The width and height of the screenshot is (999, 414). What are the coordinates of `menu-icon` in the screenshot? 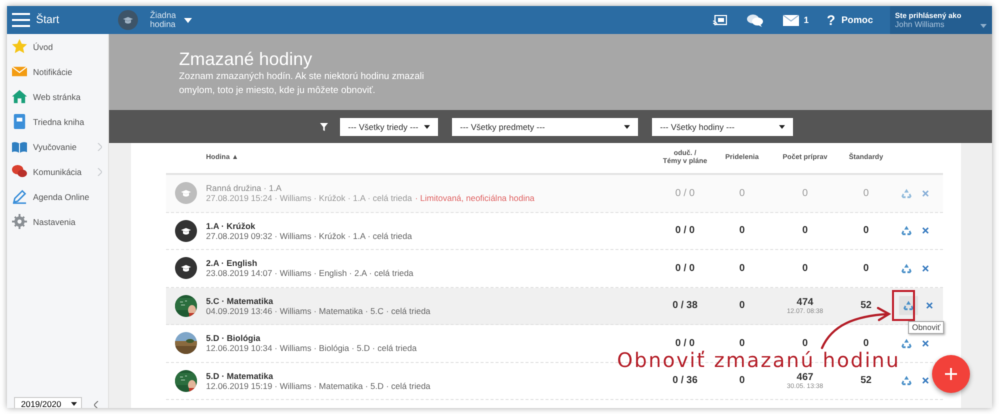 It's located at (21, 20).